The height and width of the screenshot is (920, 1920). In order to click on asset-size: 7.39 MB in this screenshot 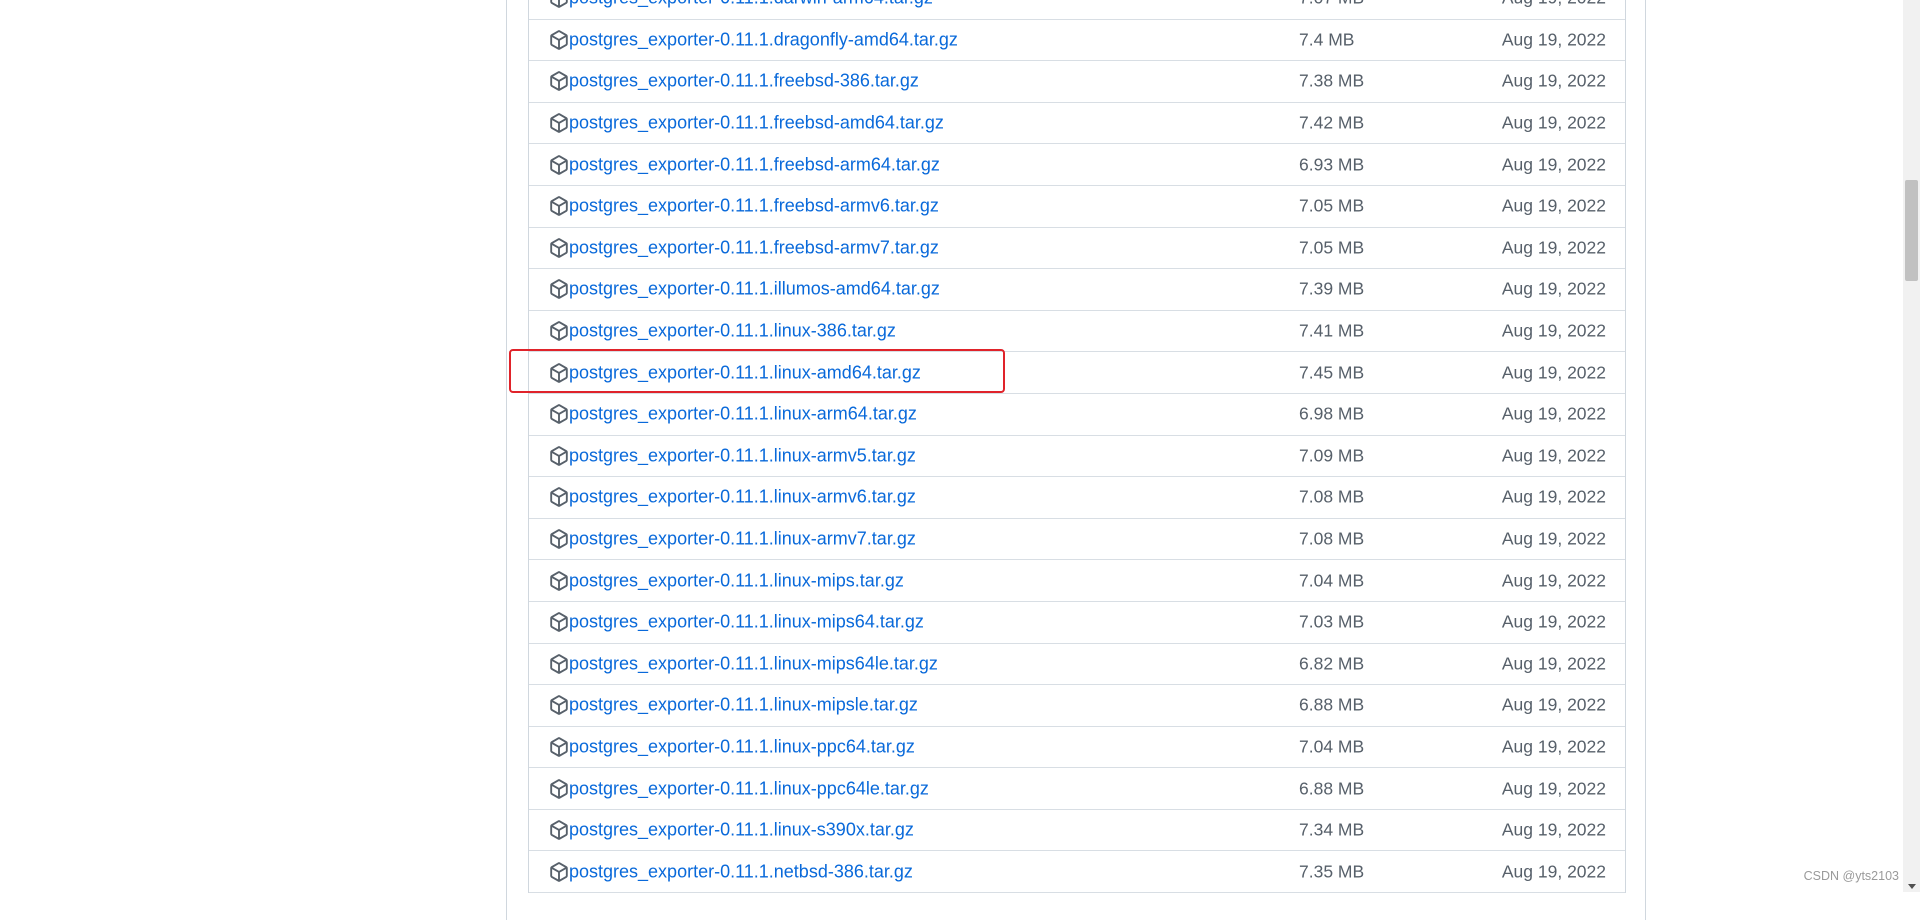, I will do `click(1332, 288)`.